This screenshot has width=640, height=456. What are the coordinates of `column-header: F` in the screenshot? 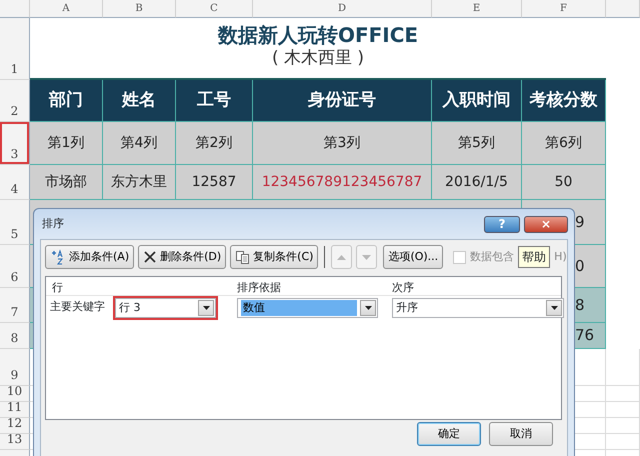 It's located at (564, 9).